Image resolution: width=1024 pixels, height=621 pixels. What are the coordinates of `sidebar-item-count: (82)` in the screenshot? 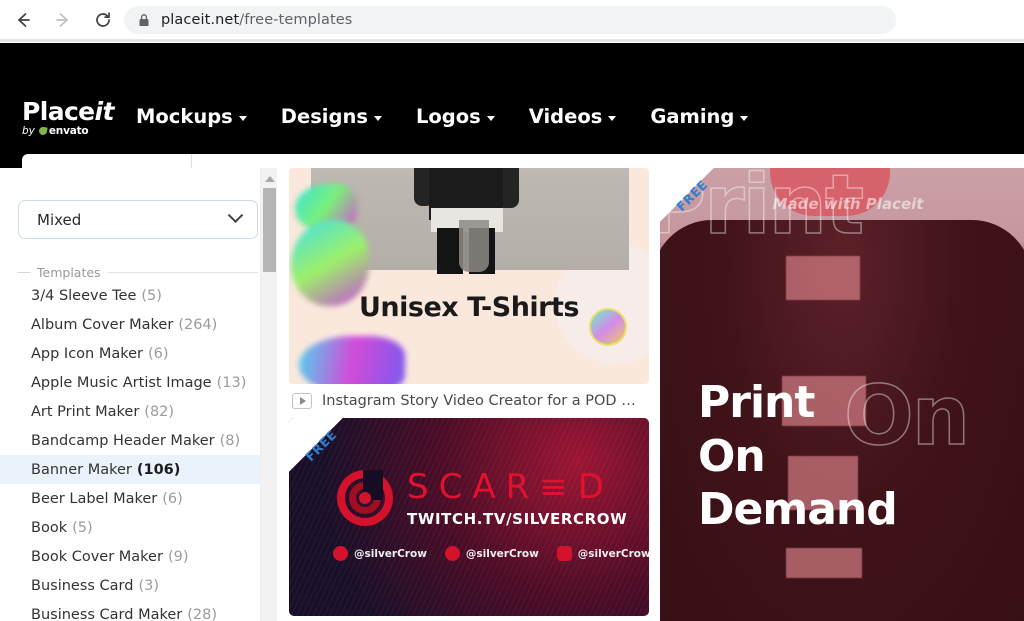 It's located at (159, 411).